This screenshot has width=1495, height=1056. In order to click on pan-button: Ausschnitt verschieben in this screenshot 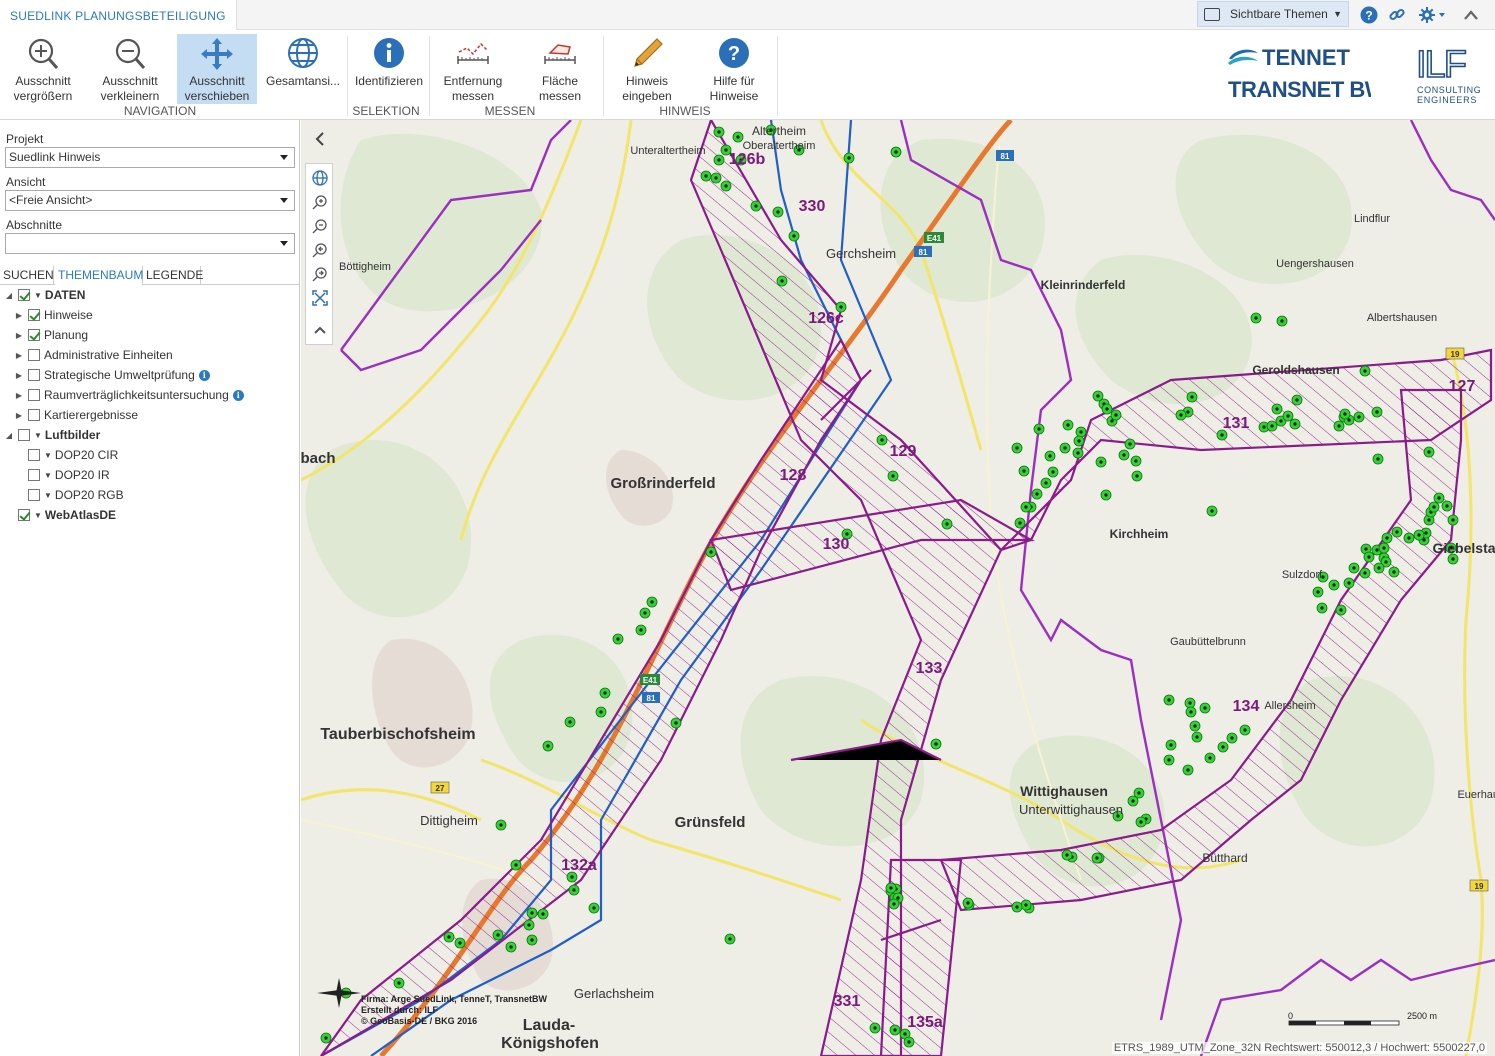, I will do `click(217, 69)`.